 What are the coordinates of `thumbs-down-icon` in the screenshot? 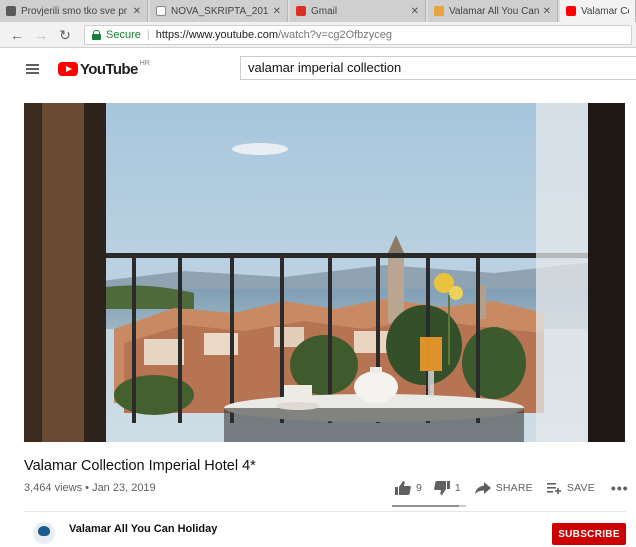 It's located at (442, 488).